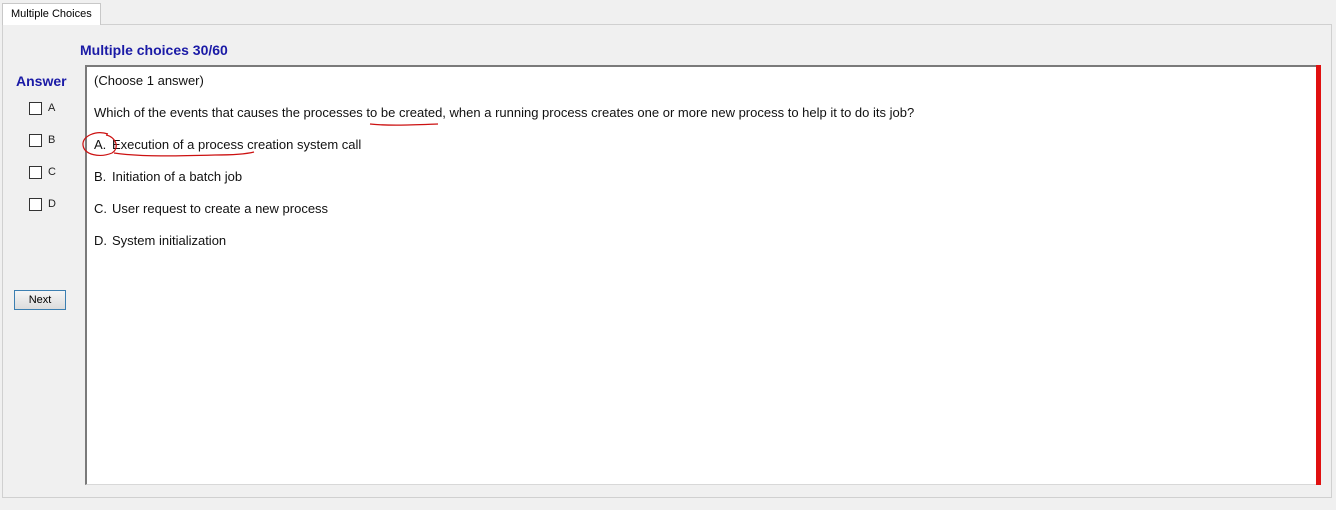  I want to click on checkbox-label: D, so click(52, 204).